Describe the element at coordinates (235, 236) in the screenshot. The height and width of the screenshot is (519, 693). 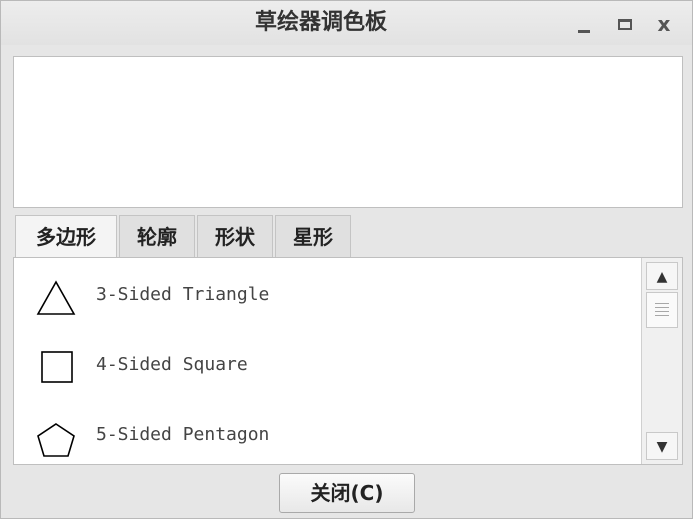
I see `tab-shapes: 形状` at that location.